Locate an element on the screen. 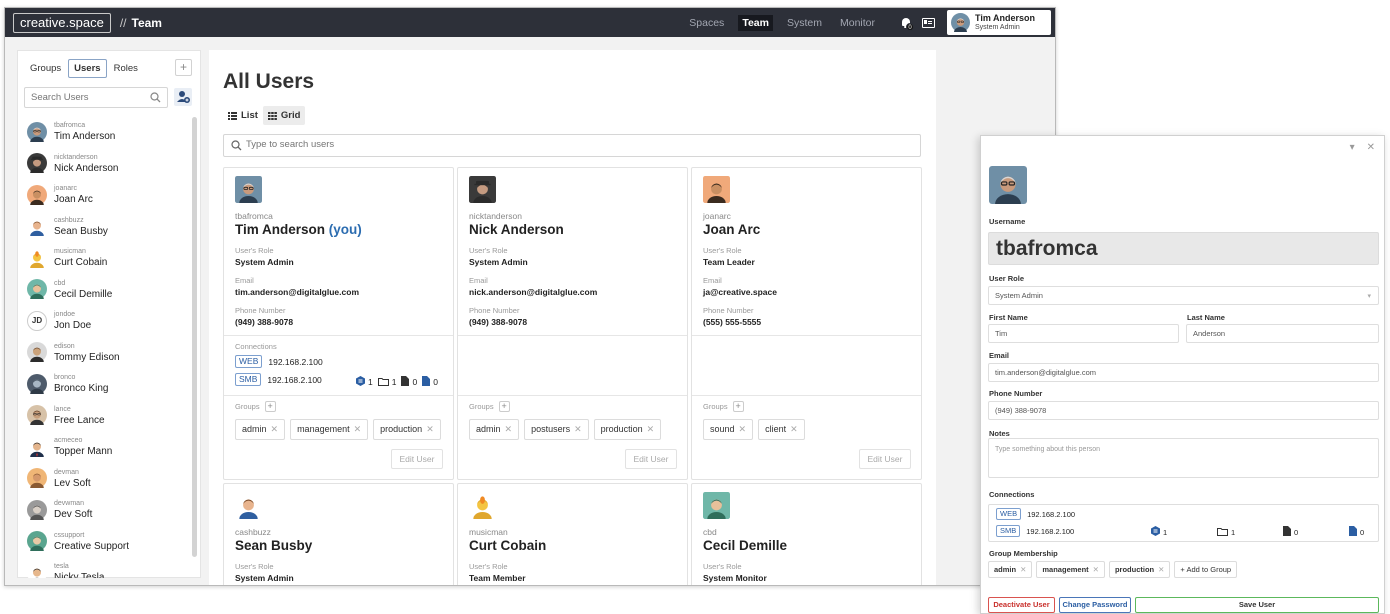  nav-monitor: Monitor is located at coordinates (857, 23).